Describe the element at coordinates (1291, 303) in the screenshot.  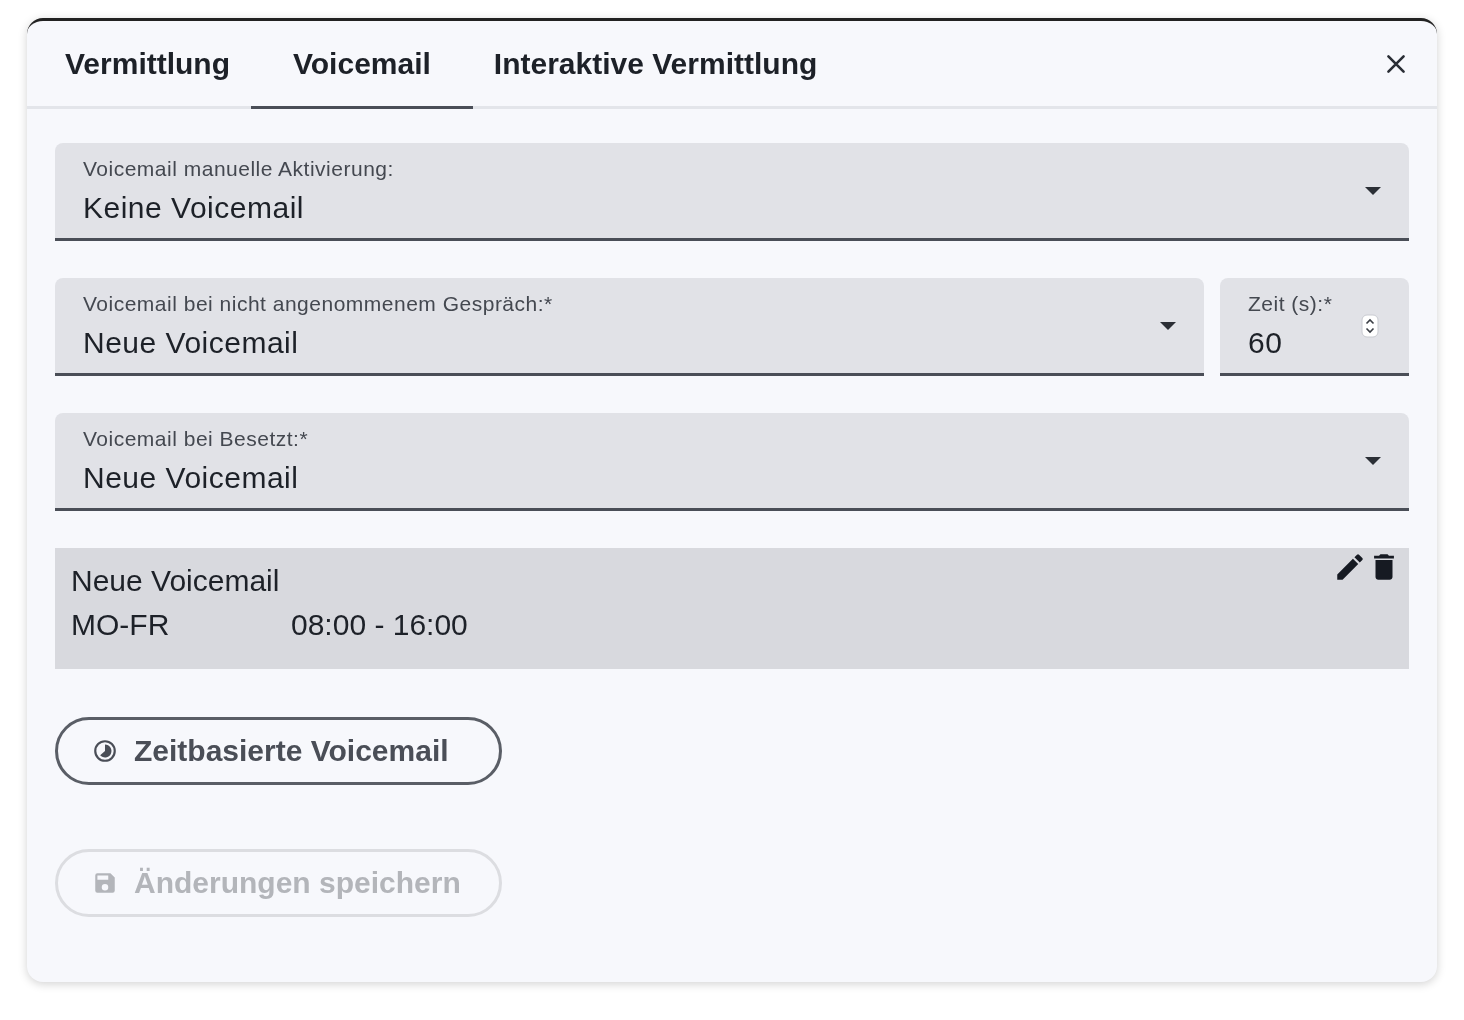
I see `field-label: Zeit (s):*` at that location.